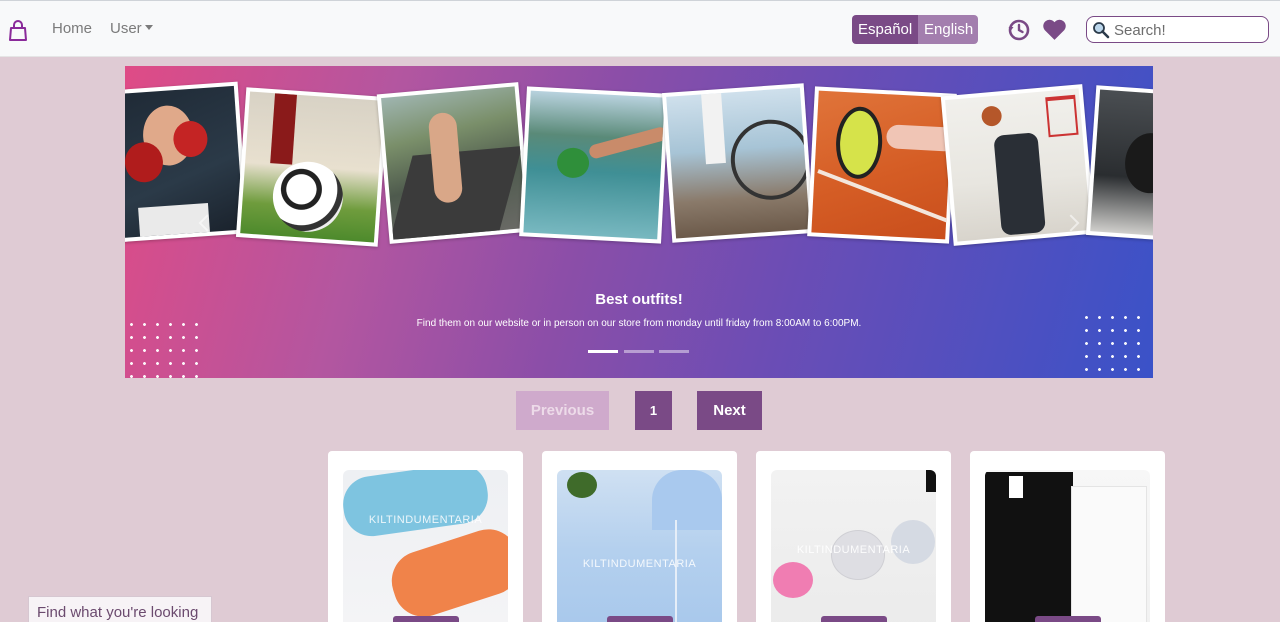 This screenshot has width=1280, height=622. Describe the element at coordinates (562, 410) in the screenshot. I see `previous-page-button: Previous` at that location.